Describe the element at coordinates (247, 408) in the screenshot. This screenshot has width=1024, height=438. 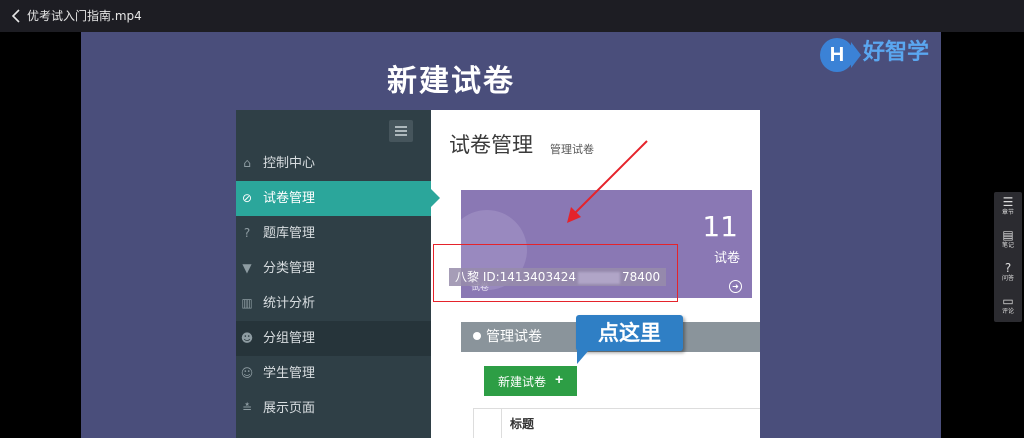
I see `display-icon: ≛` at that location.